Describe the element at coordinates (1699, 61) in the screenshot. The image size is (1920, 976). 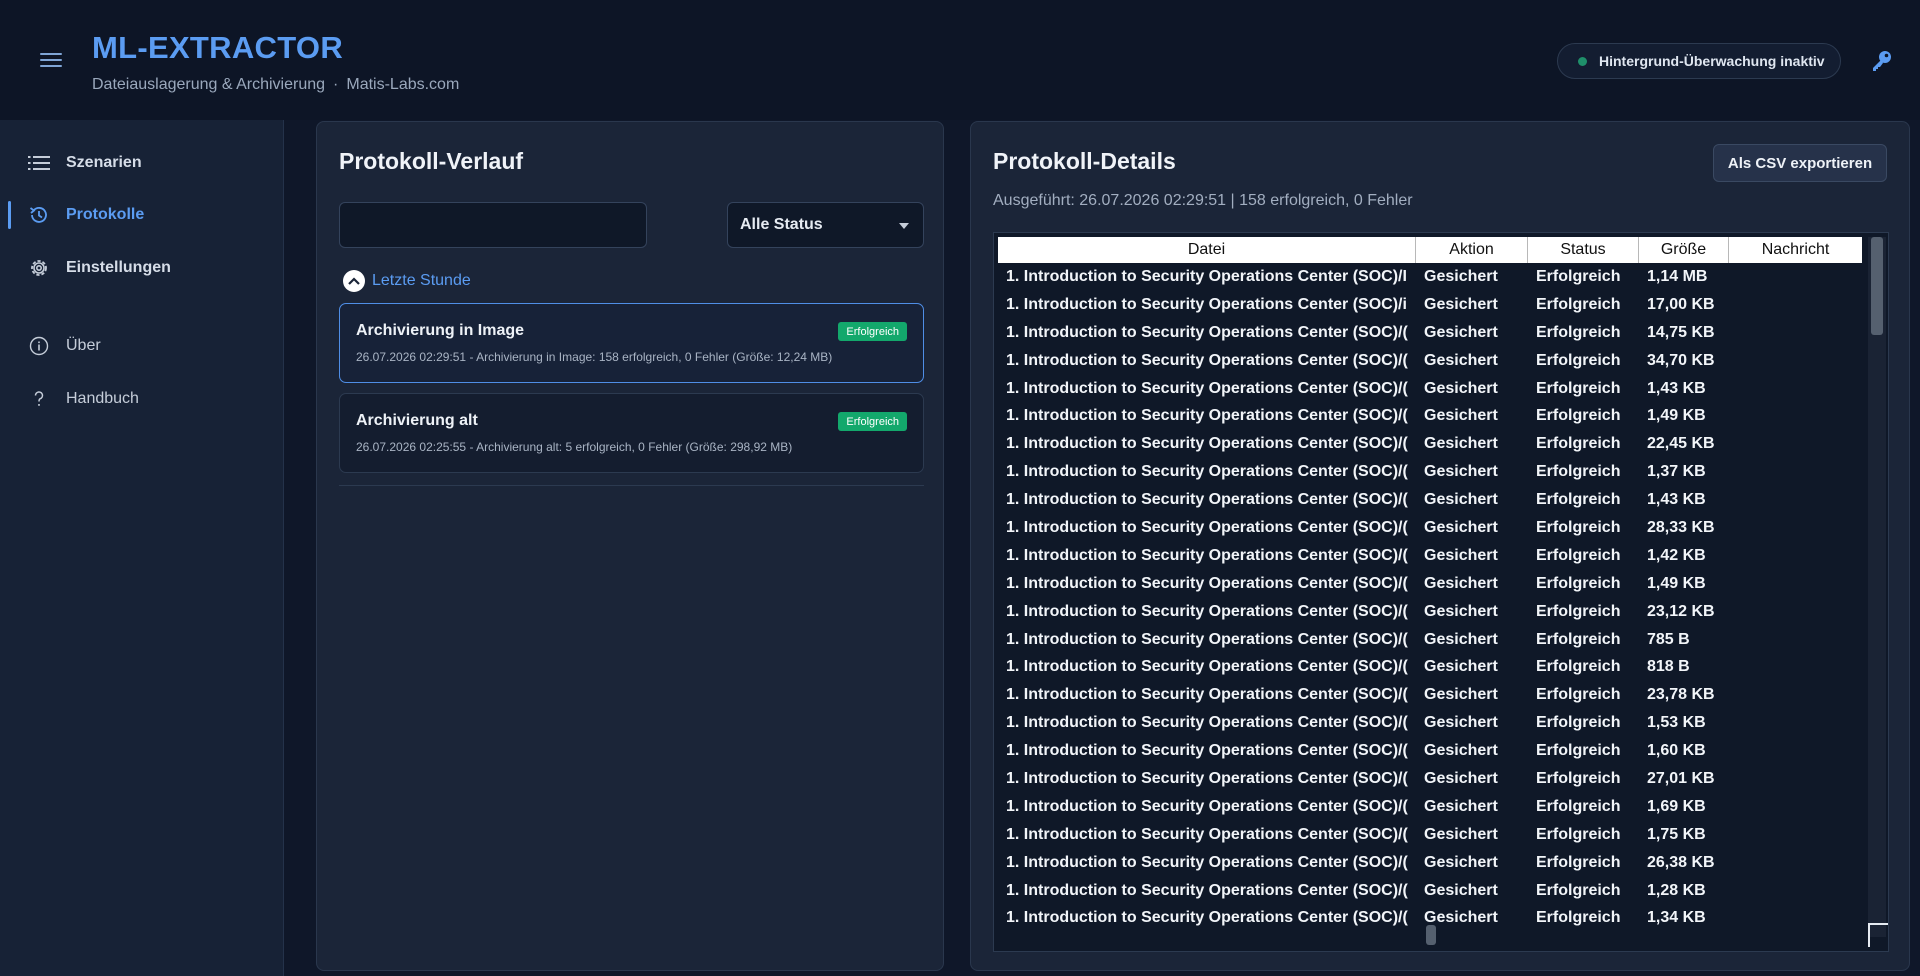
I see `background-monitor-status: Hintergrund-Überwachung inaktiv` at that location.